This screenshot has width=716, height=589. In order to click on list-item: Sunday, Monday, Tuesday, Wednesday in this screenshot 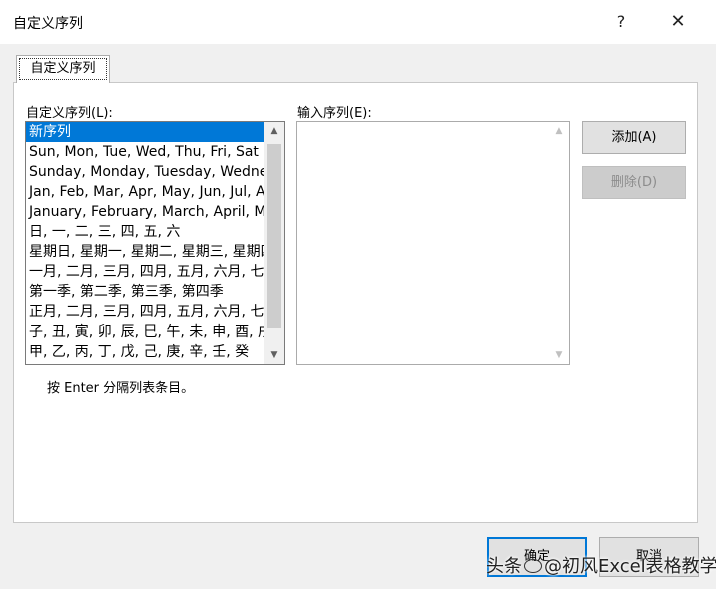, I will do `click(145, 172)`.